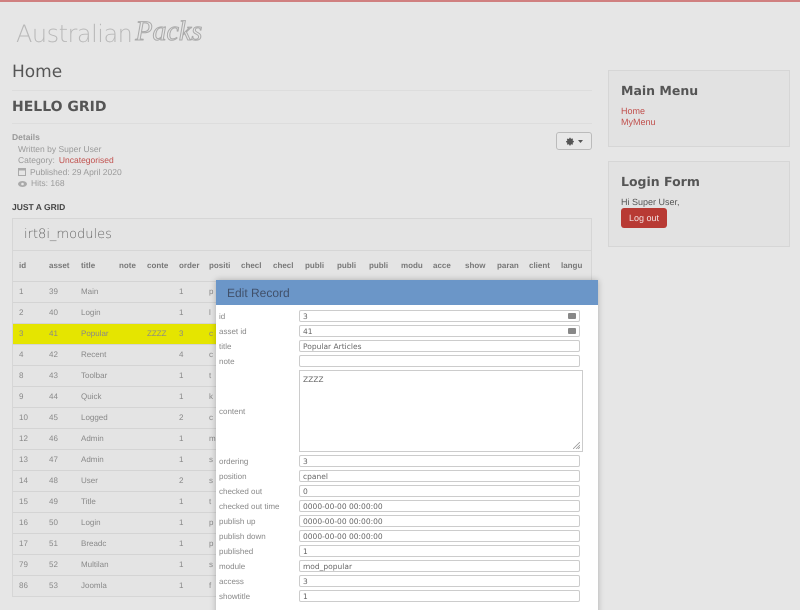 This screenshot has height=610, width=800. What do you see at coordinates (210, 312) in the screenshot?
I see `table-cell: l` at bounding box center [210, 312].